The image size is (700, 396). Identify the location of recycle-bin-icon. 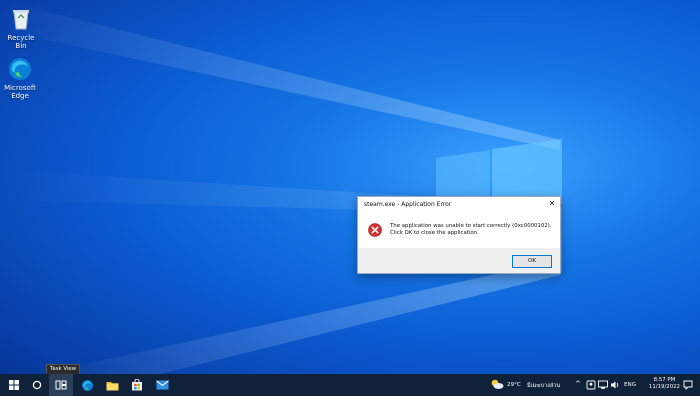
(21, 19).